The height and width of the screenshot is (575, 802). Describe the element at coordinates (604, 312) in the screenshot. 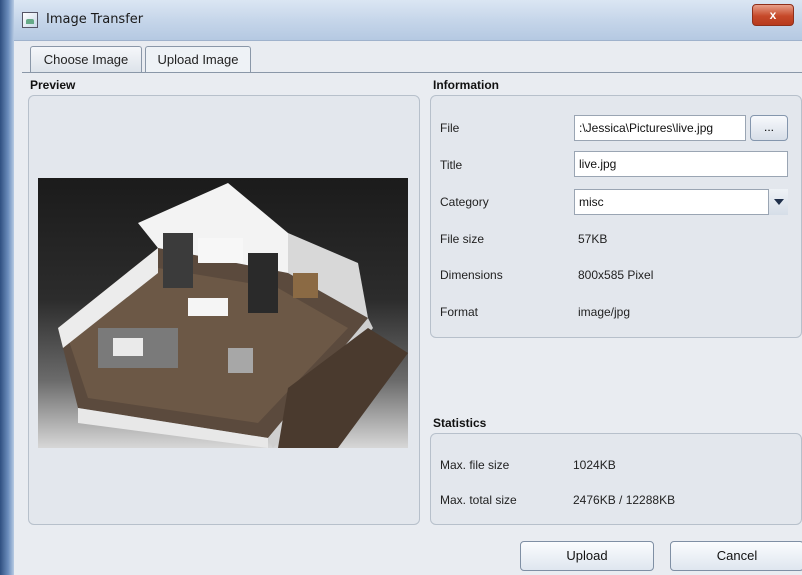

I see `format-value: image/jpg` at that location.